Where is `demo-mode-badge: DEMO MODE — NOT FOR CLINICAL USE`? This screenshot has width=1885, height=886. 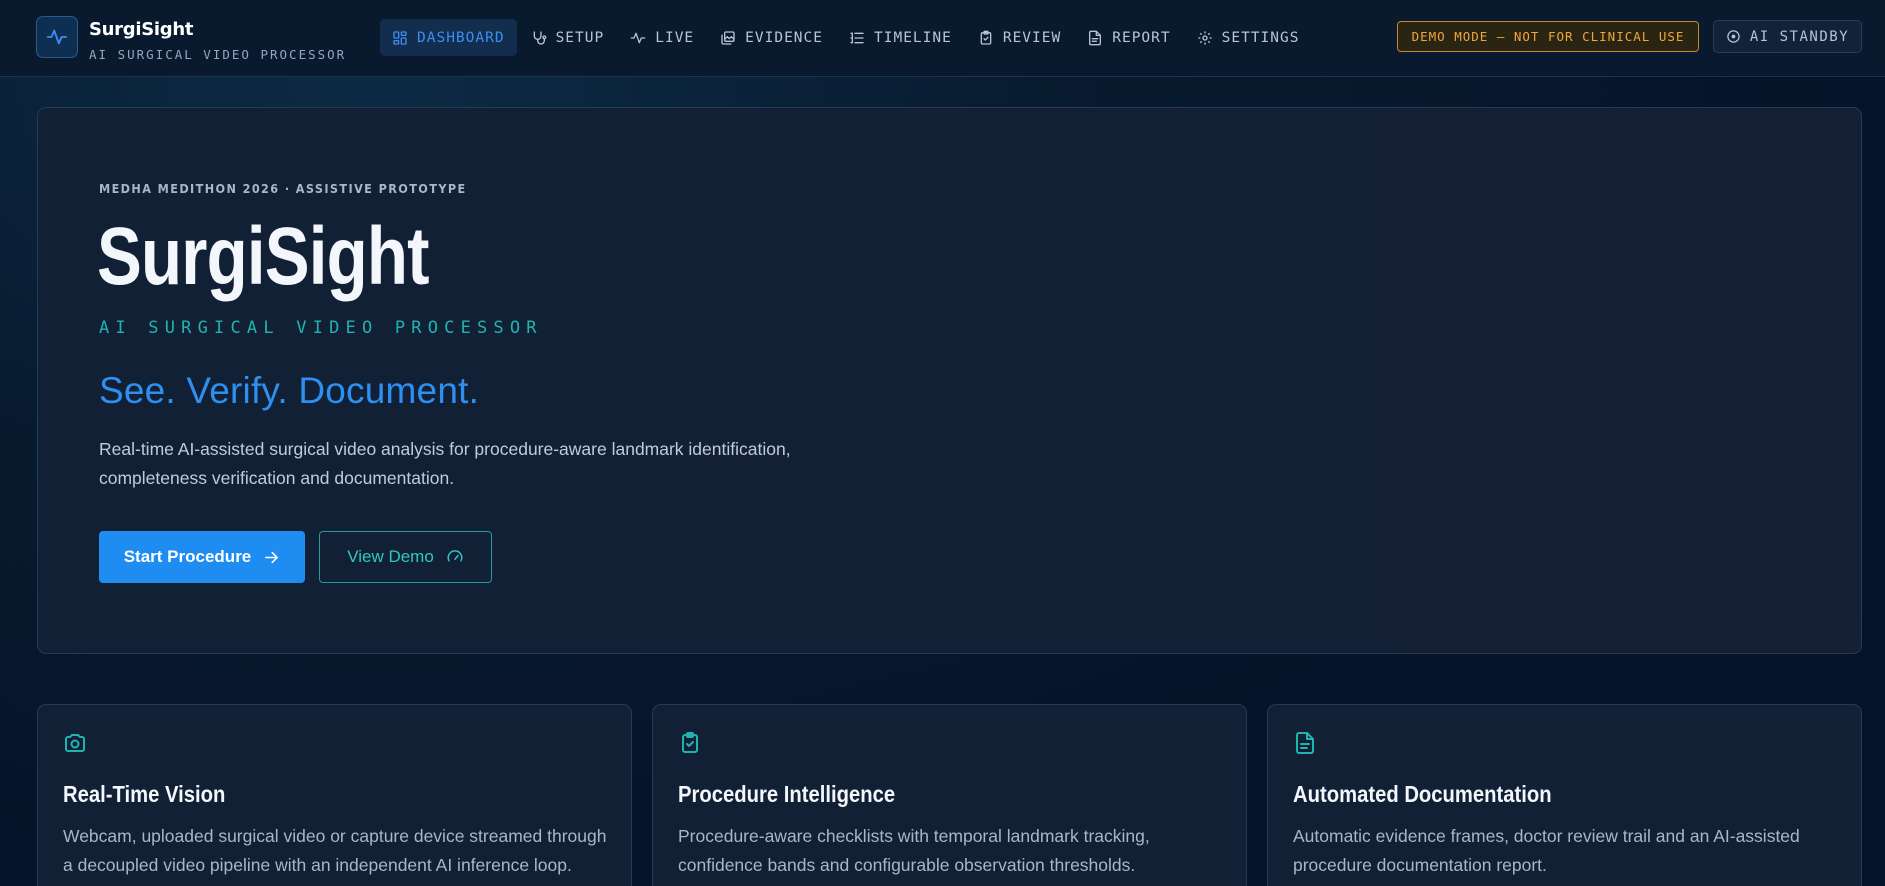 demo-mode-badge: DEMO MODE — NOT FOR CLINICAL USE is located at coordinates (1548, 36).